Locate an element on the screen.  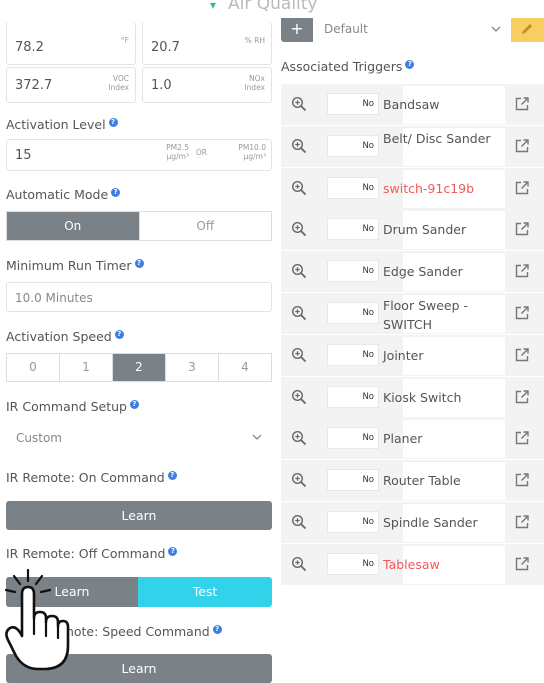
trigger-row: No Floor Sweep - SWITCH is located at coordinates (412, 314).